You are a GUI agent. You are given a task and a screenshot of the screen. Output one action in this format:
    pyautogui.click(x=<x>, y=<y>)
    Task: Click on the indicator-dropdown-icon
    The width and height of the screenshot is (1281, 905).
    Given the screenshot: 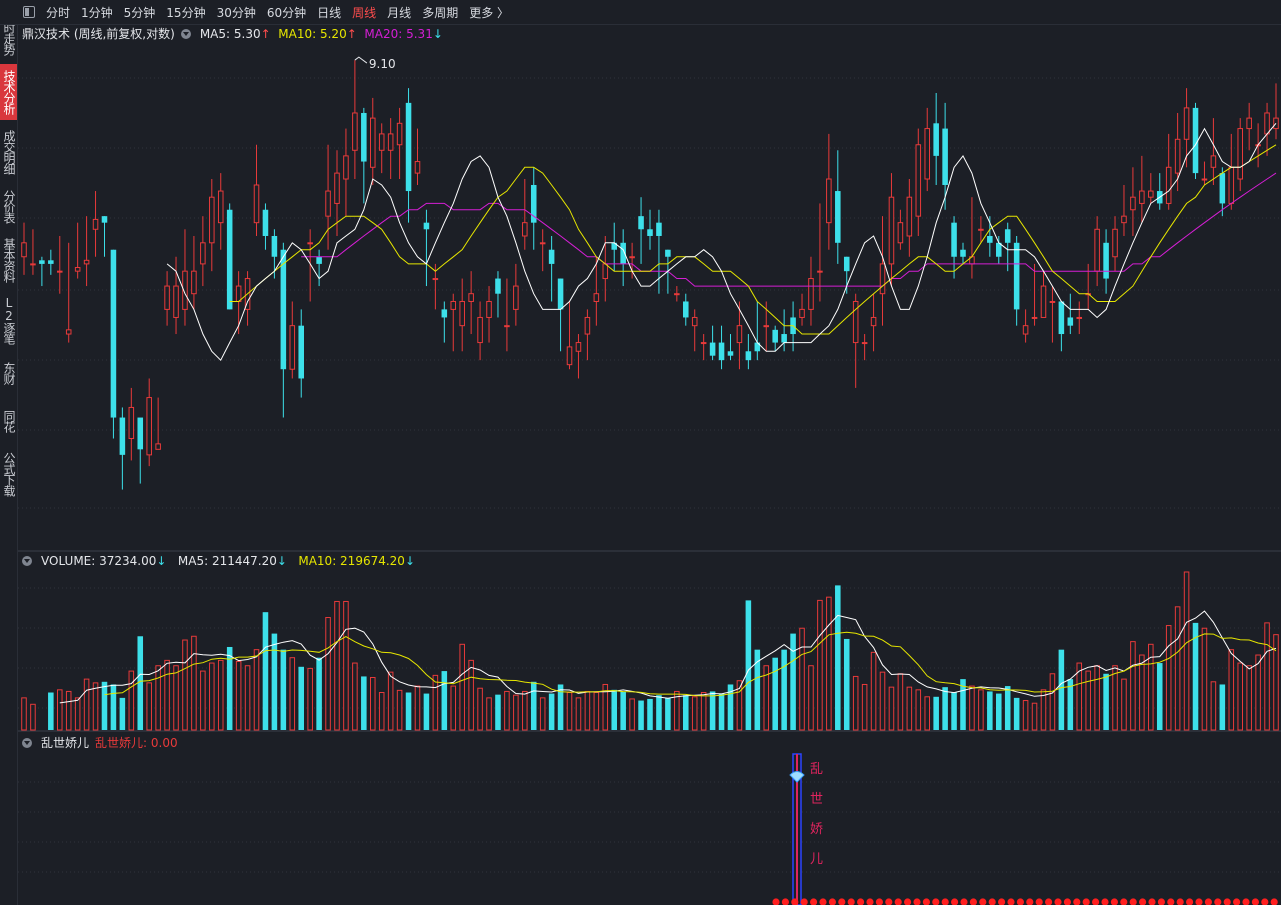 What is the action you would take?
    pyautogui.click(x=27, y=743)
    